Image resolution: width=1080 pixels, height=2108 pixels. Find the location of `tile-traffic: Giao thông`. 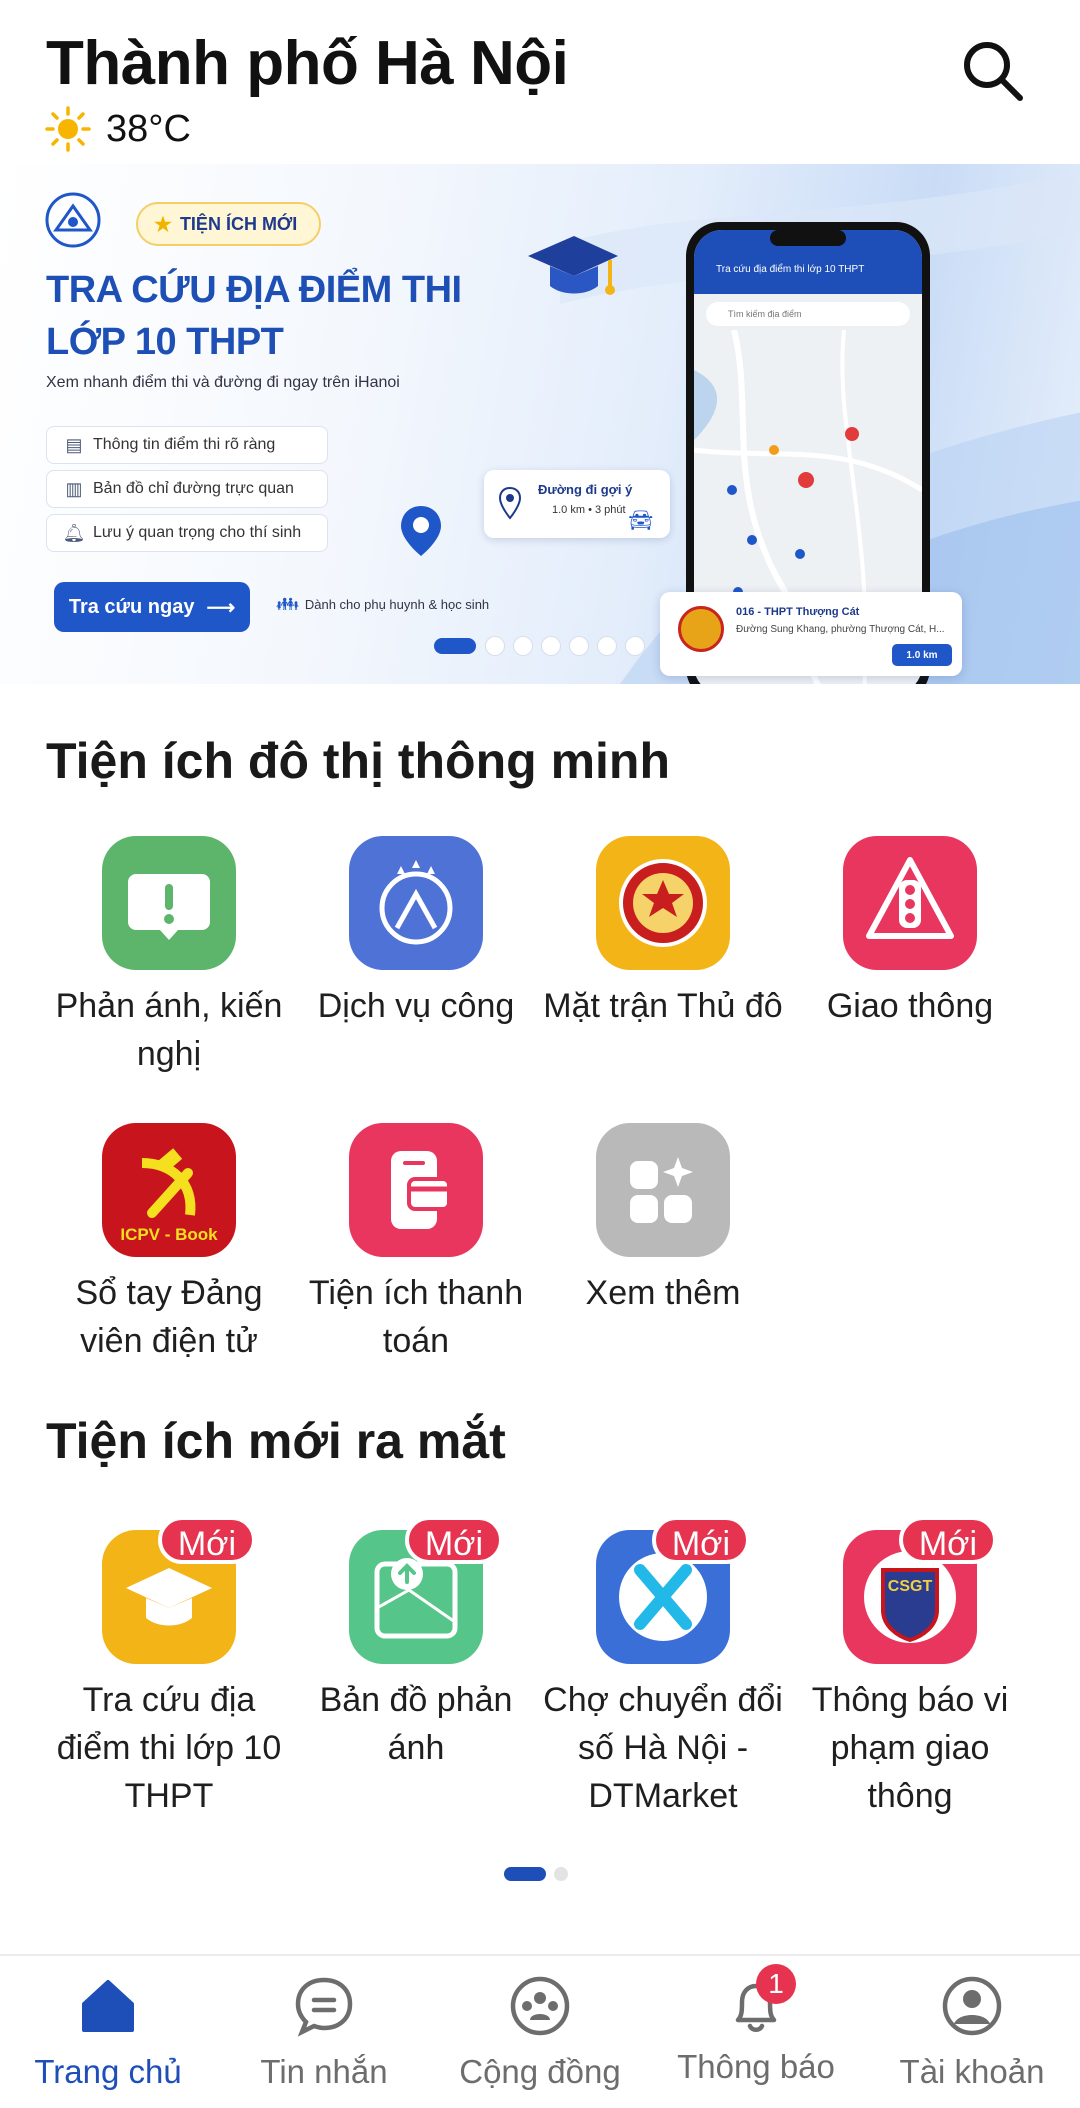

tile-traffic: Giao thông is located at coordinates (910, 933).